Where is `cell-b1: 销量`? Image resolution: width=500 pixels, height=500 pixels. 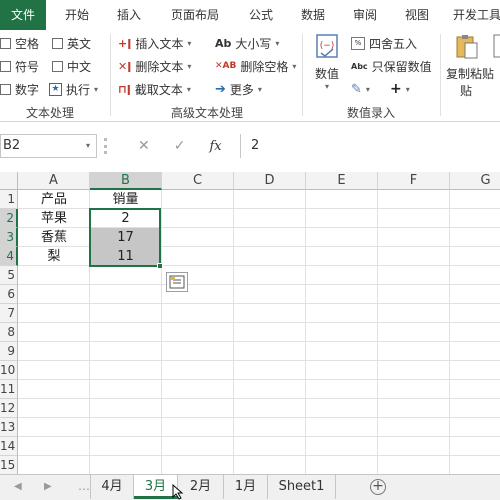
cell-b1: 销量 is located at coordinates (125, 199).